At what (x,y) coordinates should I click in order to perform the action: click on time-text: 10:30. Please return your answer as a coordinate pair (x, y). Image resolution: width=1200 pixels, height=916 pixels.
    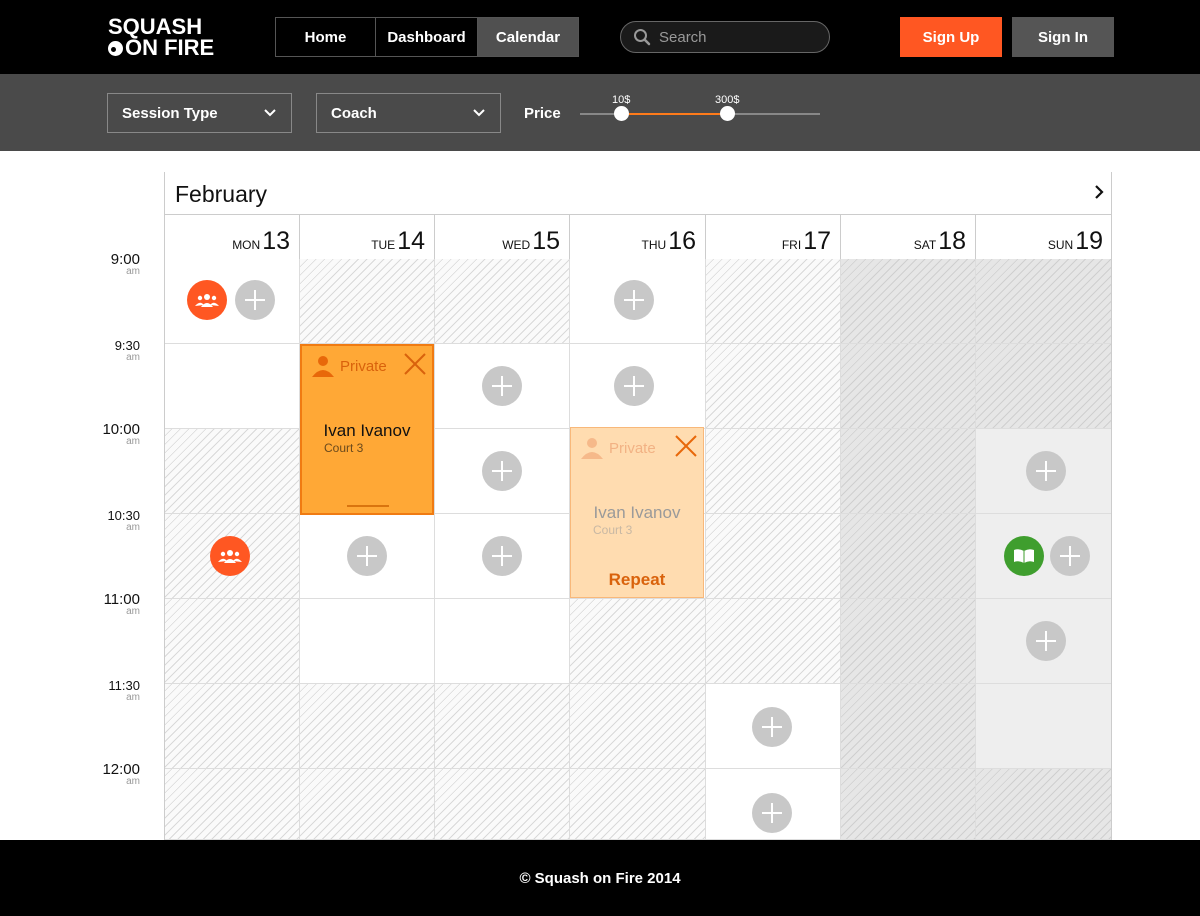
    Looking at the image, I should click on (123, 515).